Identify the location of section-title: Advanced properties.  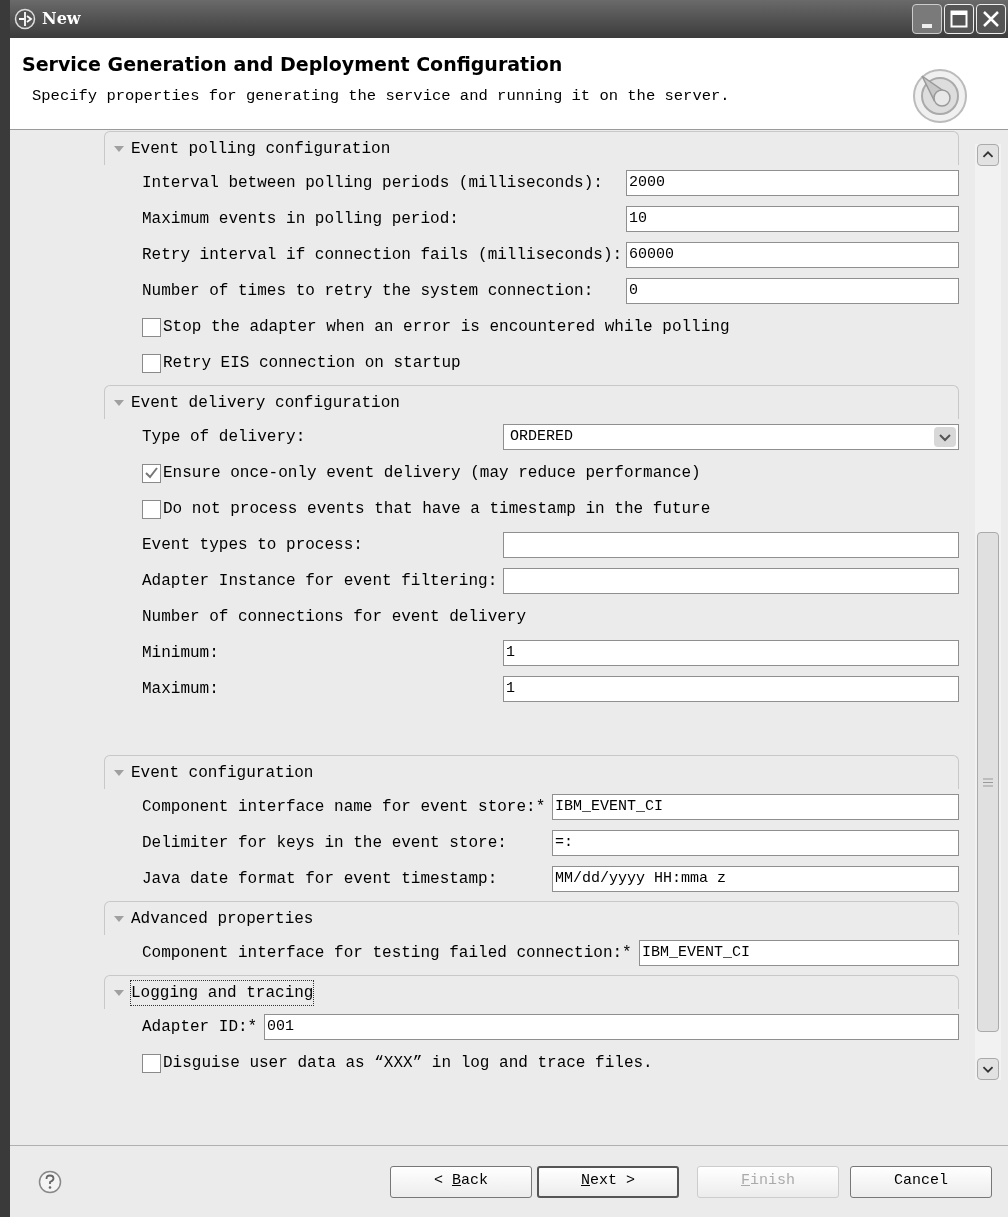
(222, 919).